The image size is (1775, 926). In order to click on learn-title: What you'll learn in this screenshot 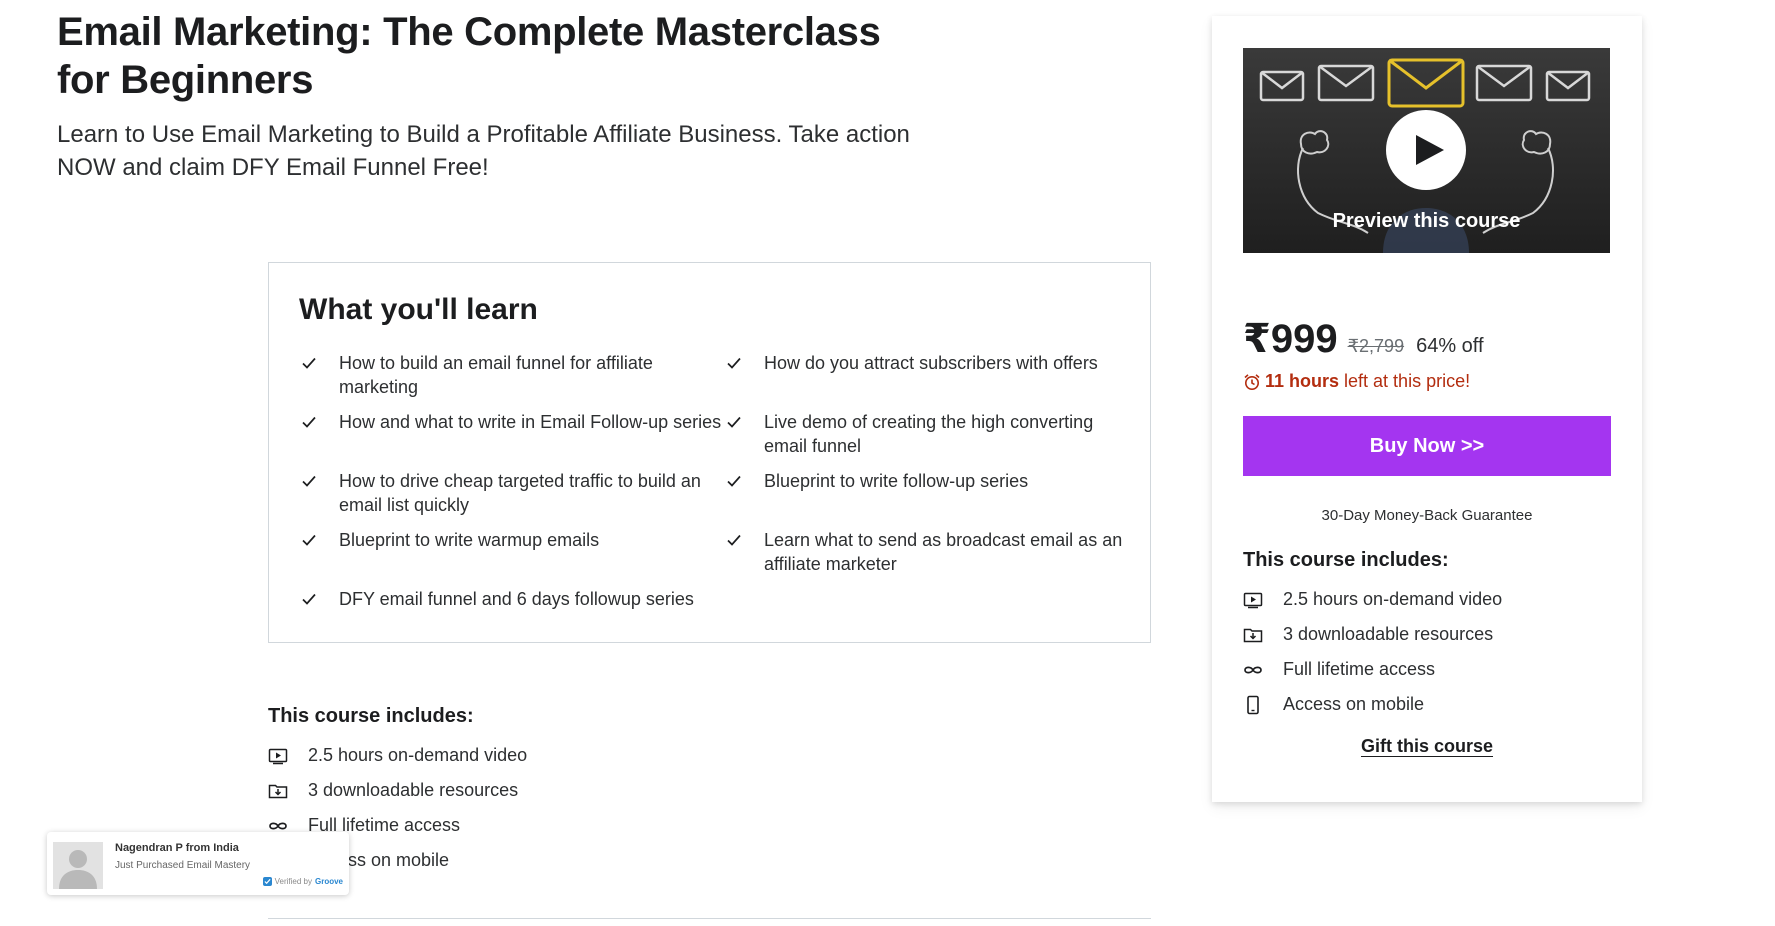, I will do `click(418, 309)`.